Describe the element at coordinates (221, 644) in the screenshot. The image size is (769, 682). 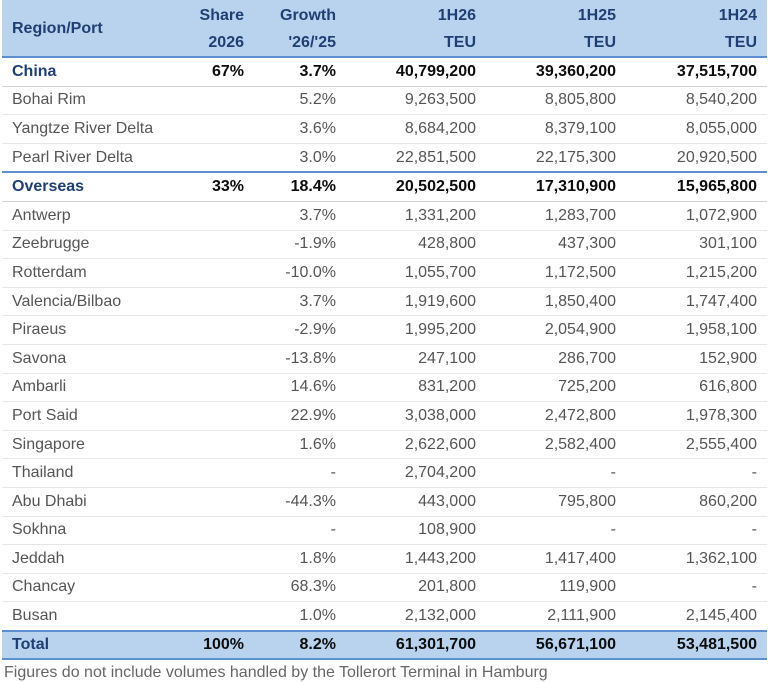
I see `total-share: 100%` at that location.